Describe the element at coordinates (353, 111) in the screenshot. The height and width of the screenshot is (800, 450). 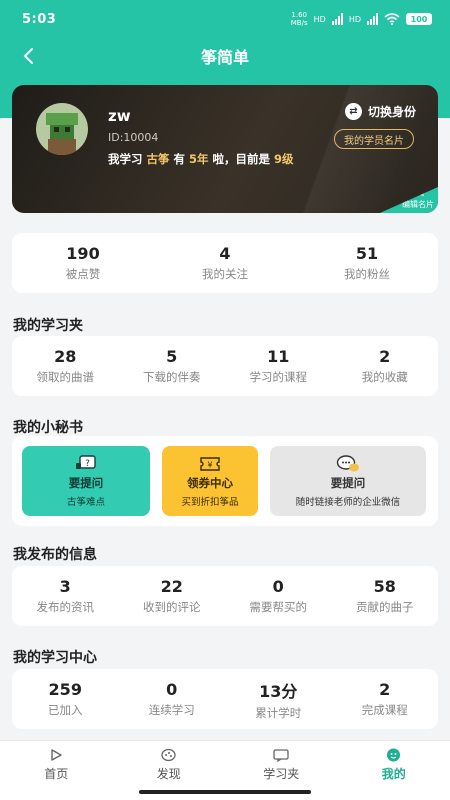
I see `switch-icon: ⇄` at that location.